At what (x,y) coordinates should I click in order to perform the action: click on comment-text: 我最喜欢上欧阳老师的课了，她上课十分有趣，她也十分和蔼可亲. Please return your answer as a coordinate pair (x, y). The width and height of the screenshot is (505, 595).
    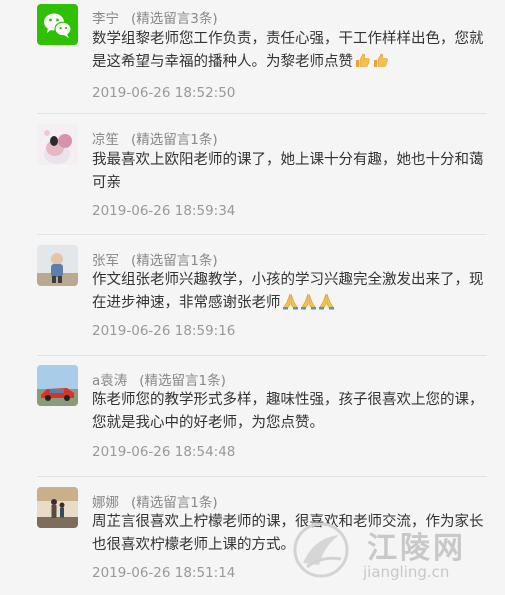
    Looking at the image, I should click on (289, 172).